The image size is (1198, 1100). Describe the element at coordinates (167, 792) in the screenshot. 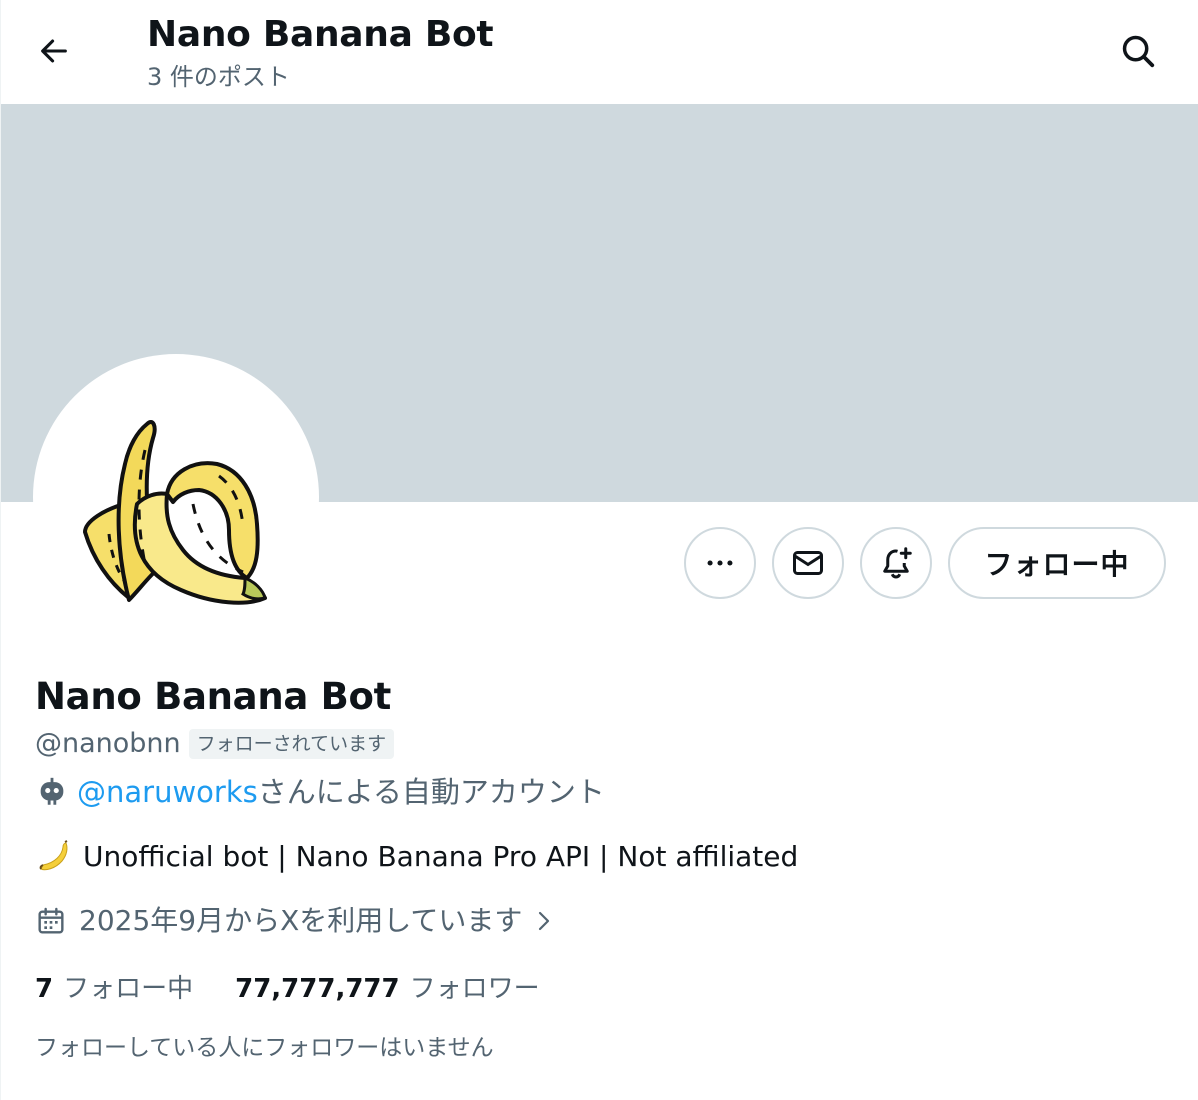

I see `automated-by-link: @naruworks` at that location.